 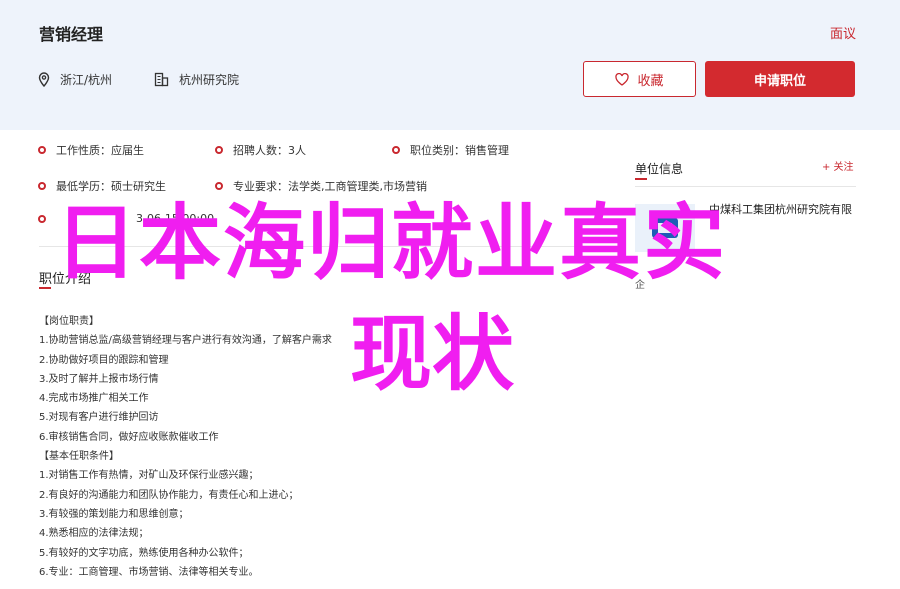 I want to click on info-key: 招聘人数：, so click(x=260, y=150).